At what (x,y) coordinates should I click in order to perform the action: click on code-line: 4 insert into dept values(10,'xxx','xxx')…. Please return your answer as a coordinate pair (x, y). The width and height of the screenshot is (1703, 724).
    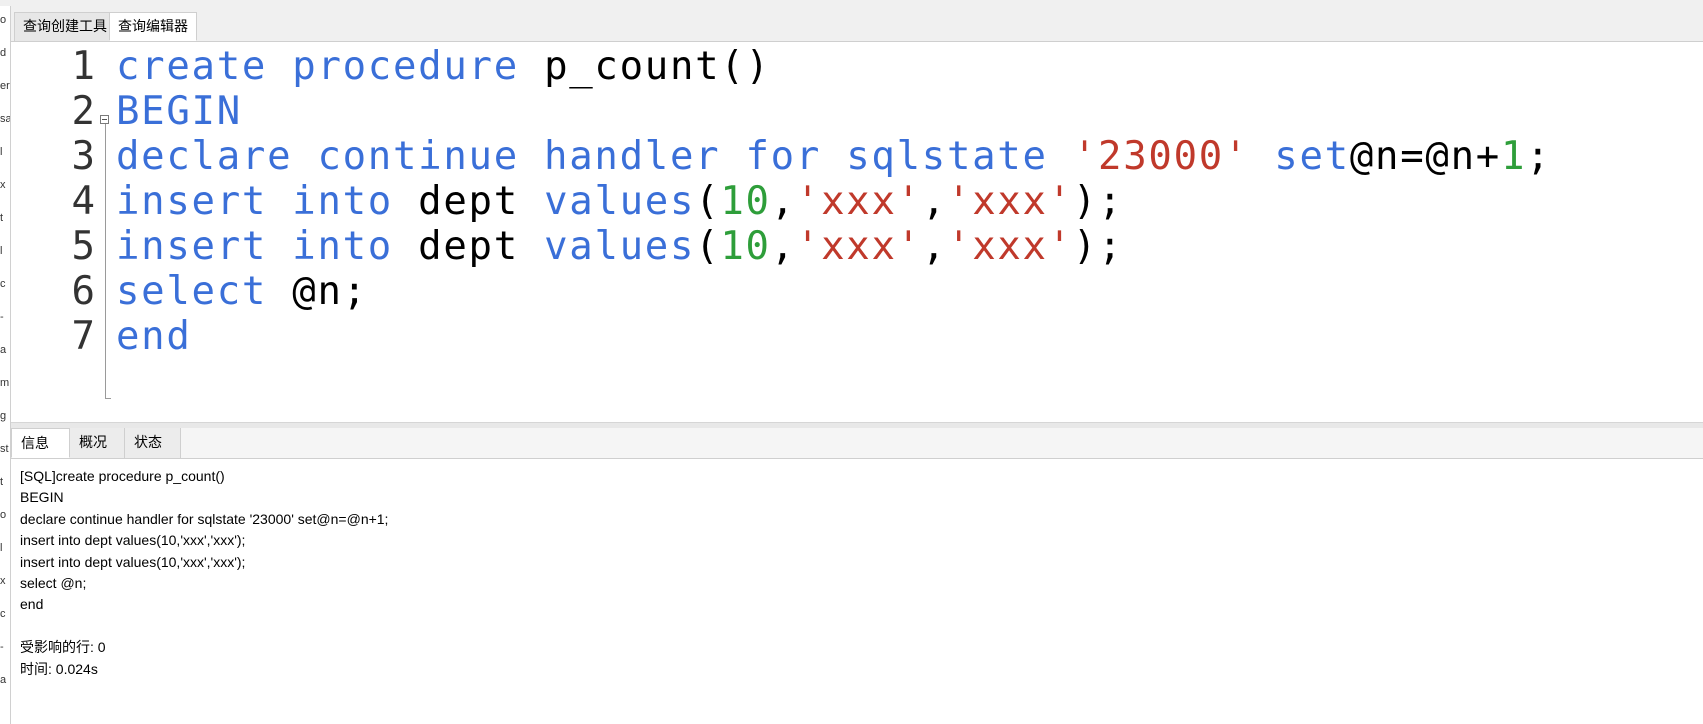
    Looking at the image, I should click on (857, 201).